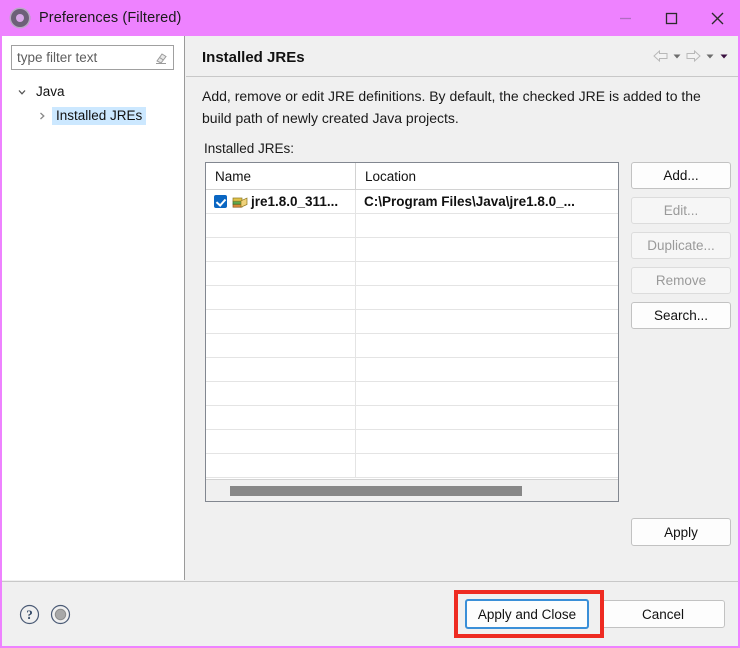 The height and width of the screenshot is (648, 740). What do you see at coordinates (161, 58) in the screenshot?
I see `eraser-icon` at bounding box center [161, 58].